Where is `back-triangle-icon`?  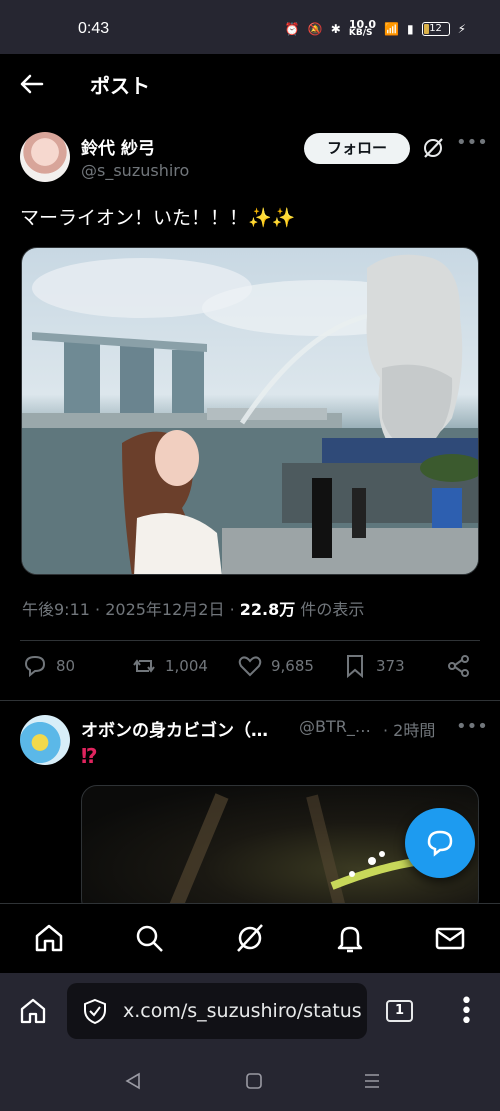
back-triangle-icon is located at coordinates (133, 1081).